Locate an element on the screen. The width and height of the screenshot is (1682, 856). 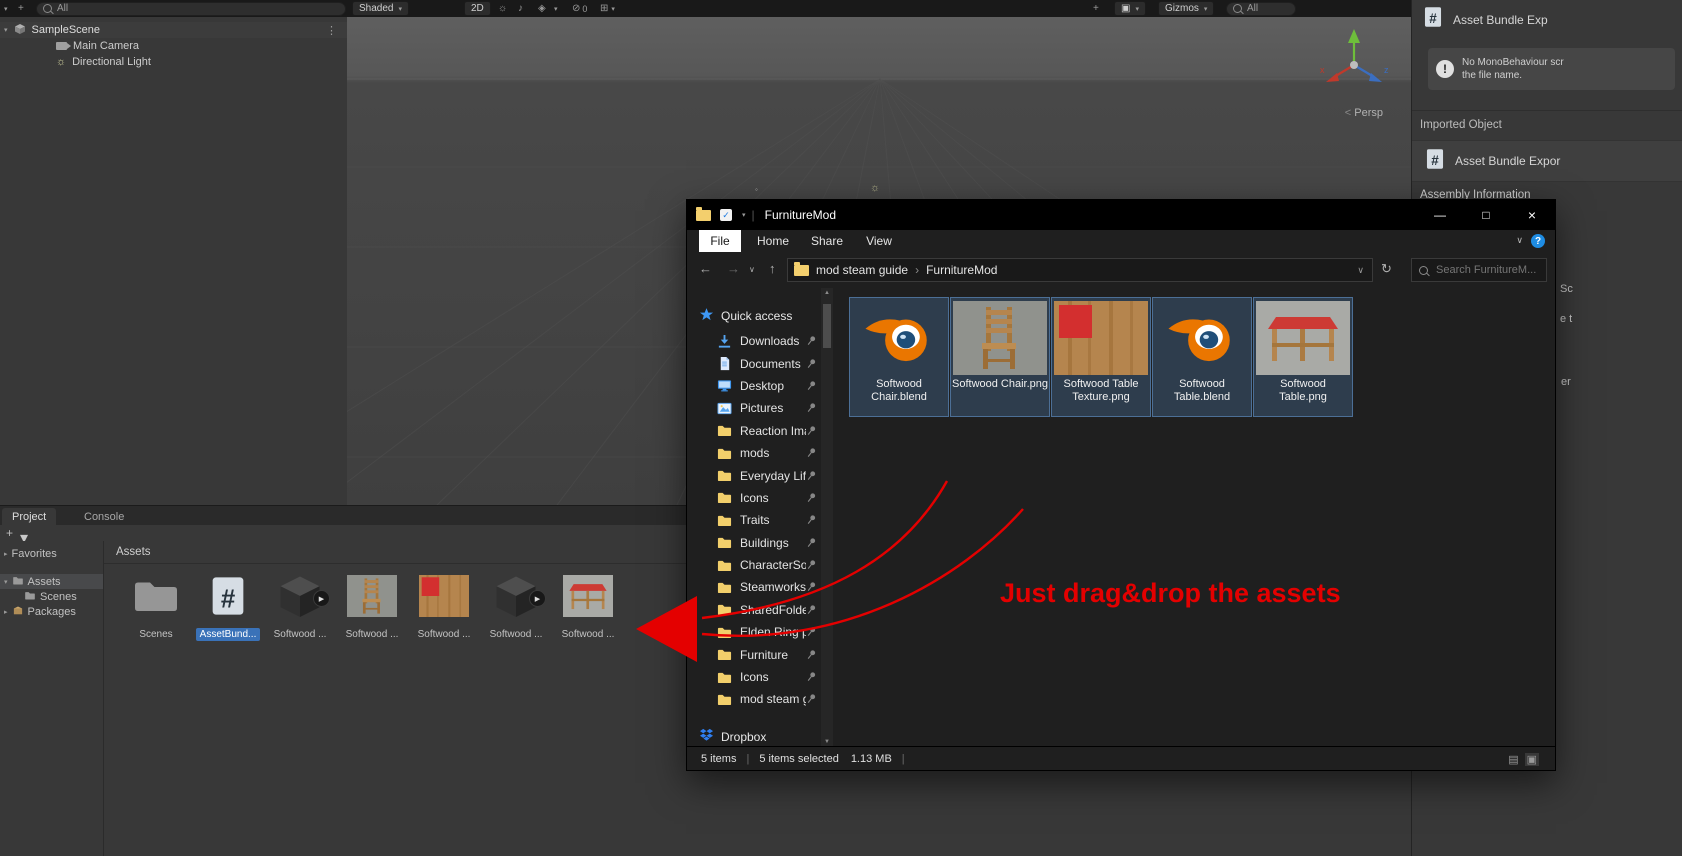
orientation-gizmo: x z is located at coordinates (1354, 62).